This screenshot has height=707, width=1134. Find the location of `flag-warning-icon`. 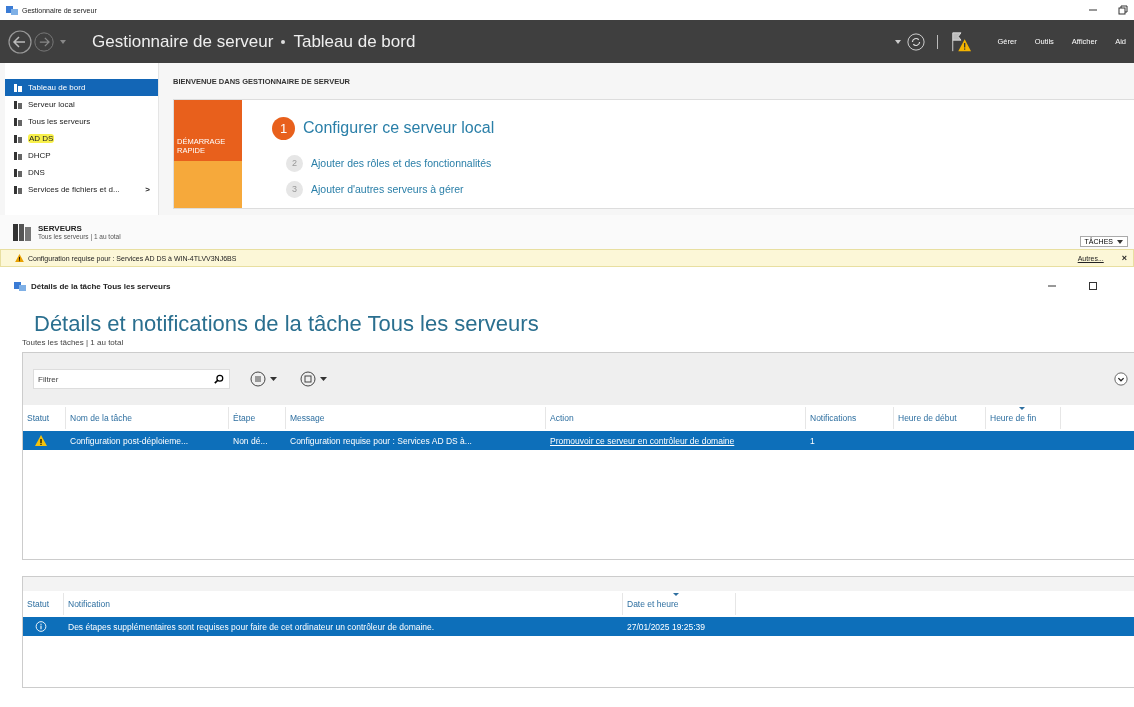

flag-warning-icon is located at coordinates (960, 41).